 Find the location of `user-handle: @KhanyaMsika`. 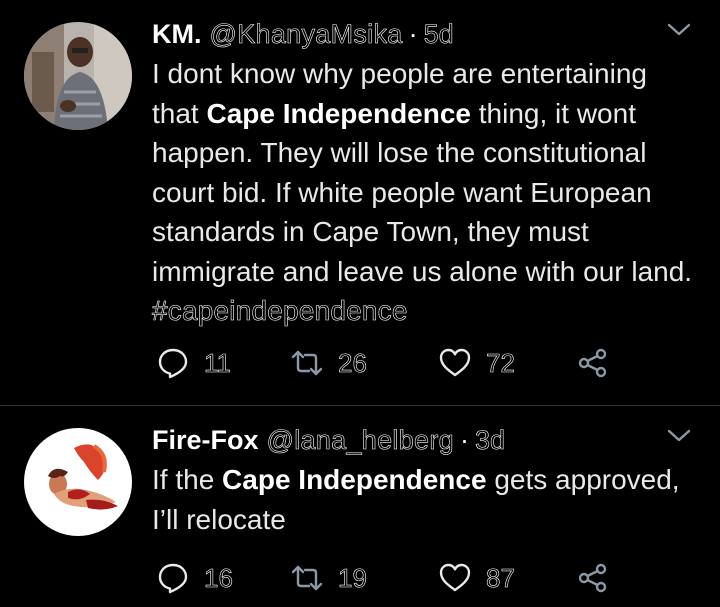

user-handle: @KhanyaMsika is located at coordinates (305, 34).